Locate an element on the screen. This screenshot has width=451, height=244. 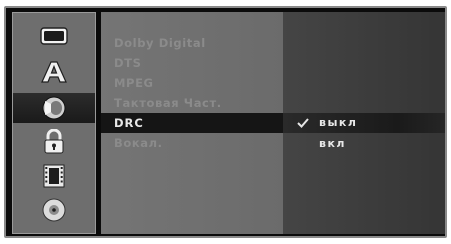
language-icon is located at coordinates (54, 72).